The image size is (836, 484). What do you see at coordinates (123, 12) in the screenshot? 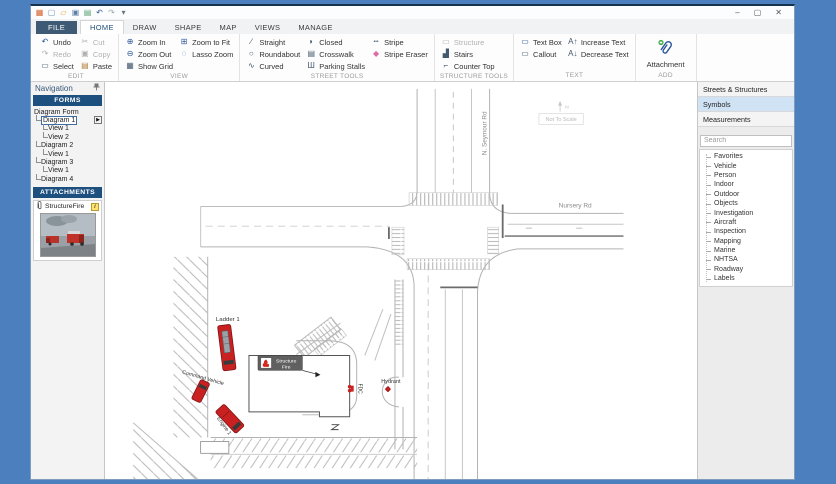
I see `quickaccess-caret-icon: ▾` at bounding box center [123, 12].